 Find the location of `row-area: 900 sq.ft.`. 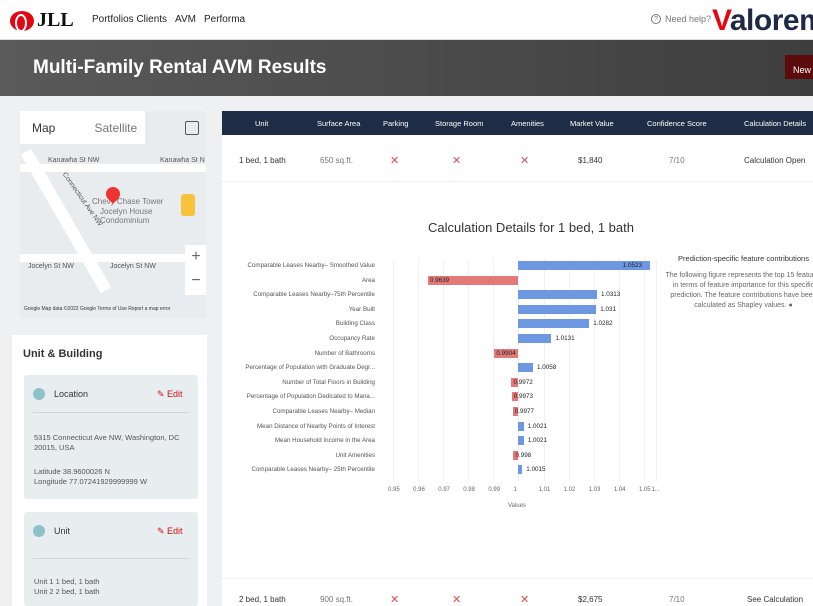

row-area: 900 sq.ft. is located at coordinates (336, 599).